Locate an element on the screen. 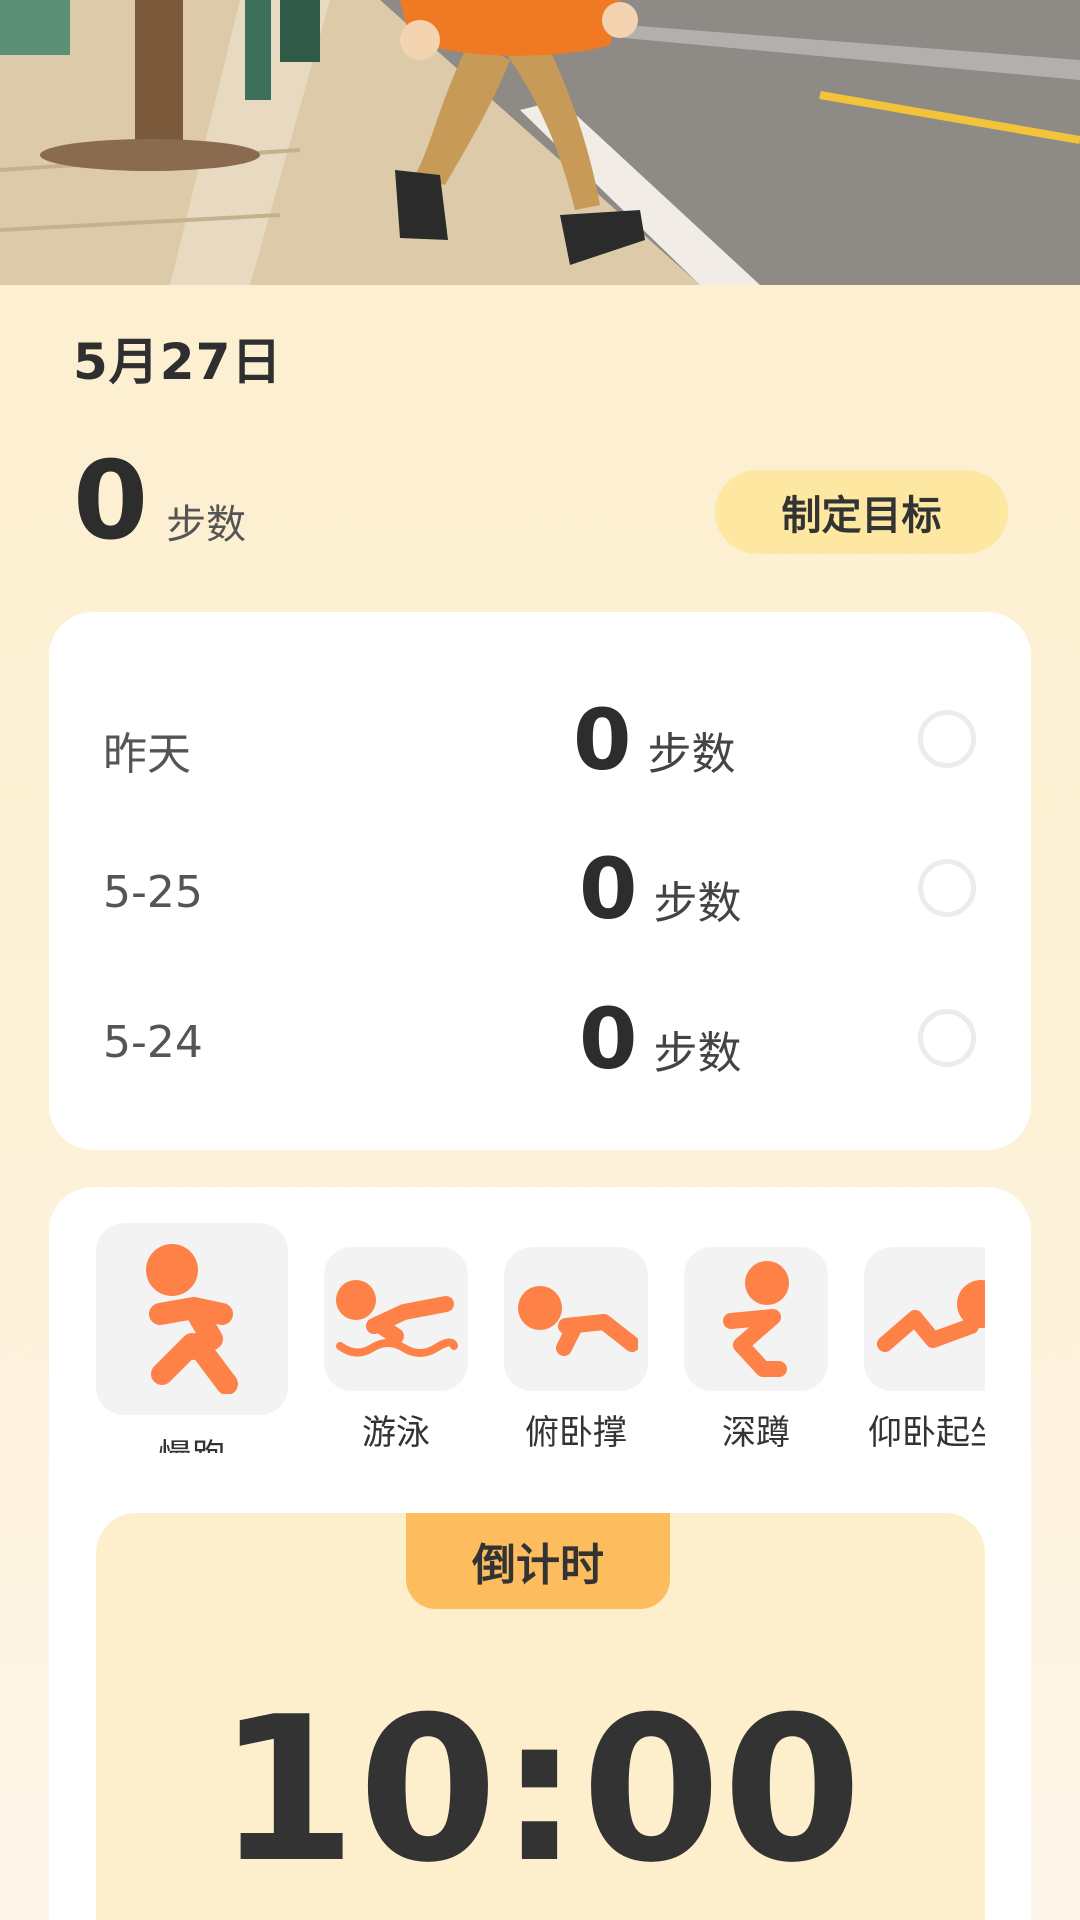  exercise-pushup: 俯卧撑 is located at coordinates (576, 1350).